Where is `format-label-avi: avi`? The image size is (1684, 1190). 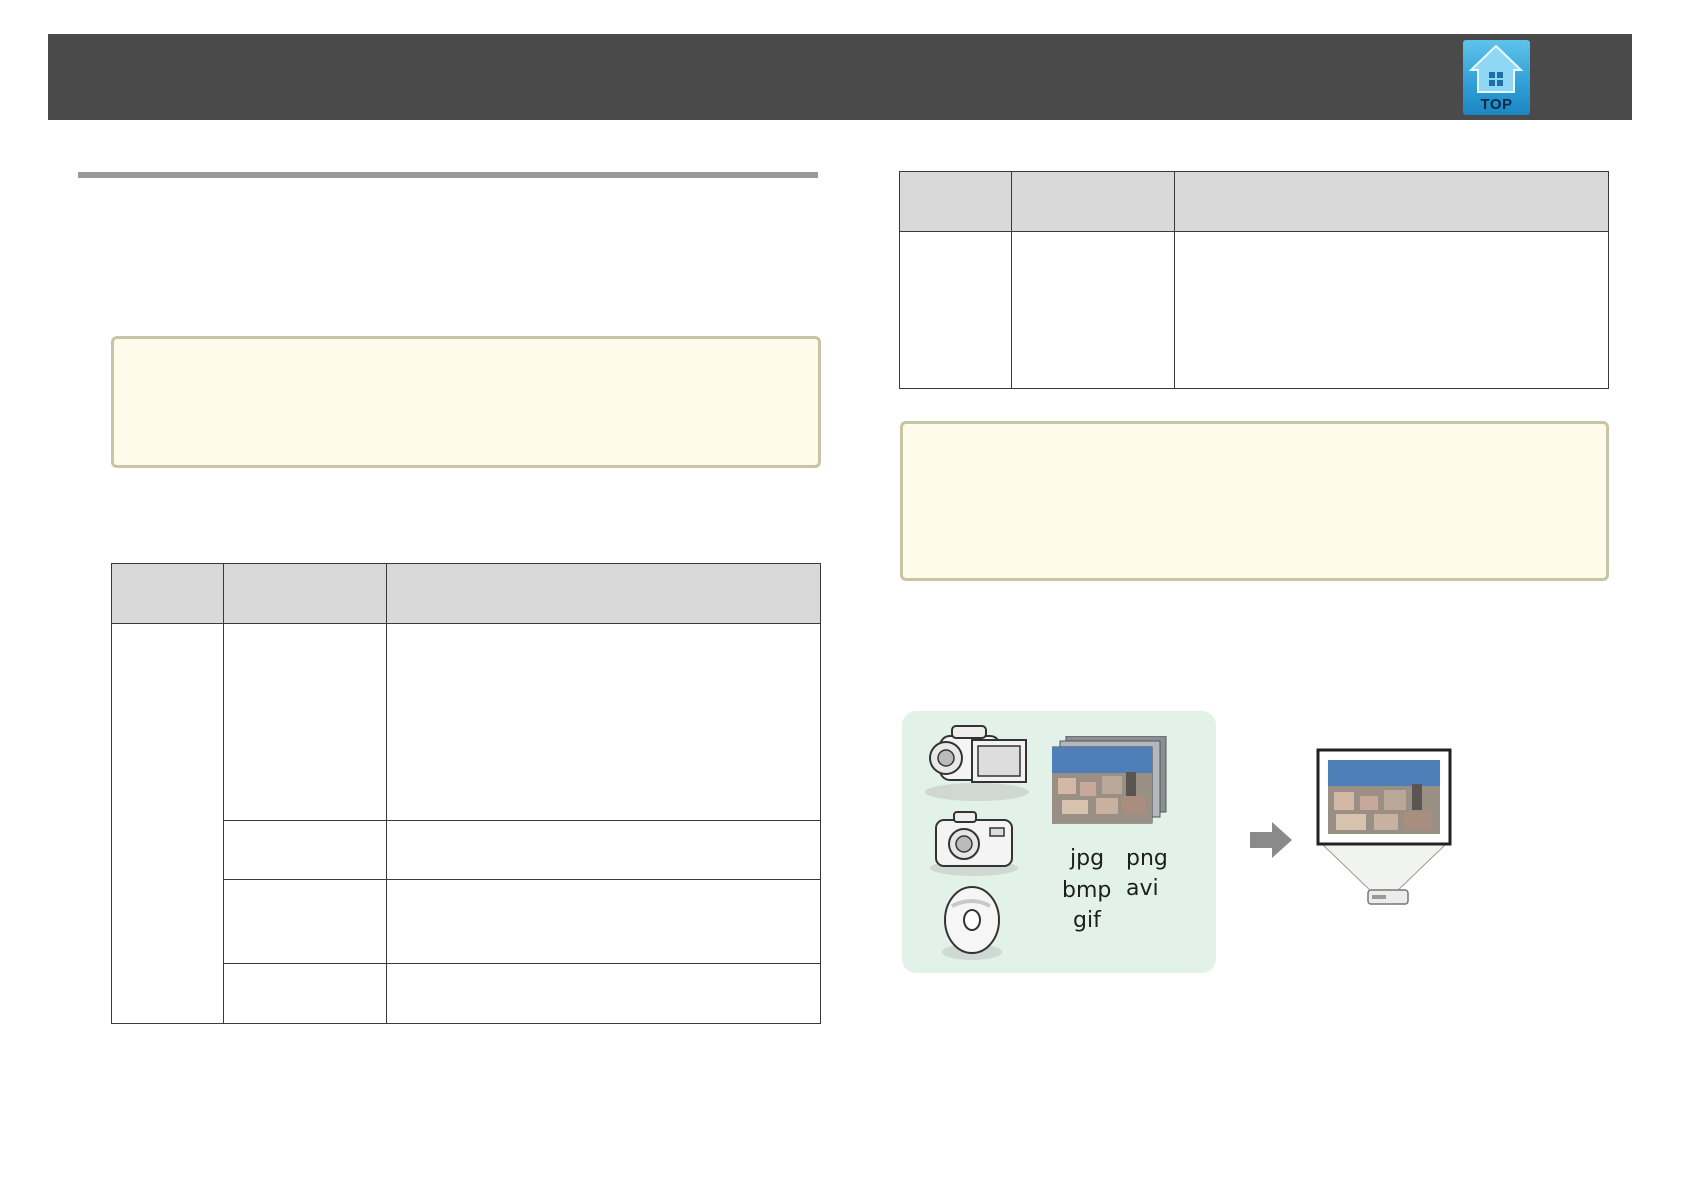 format-label-avi: avi is located at coordinates (1142, 888).